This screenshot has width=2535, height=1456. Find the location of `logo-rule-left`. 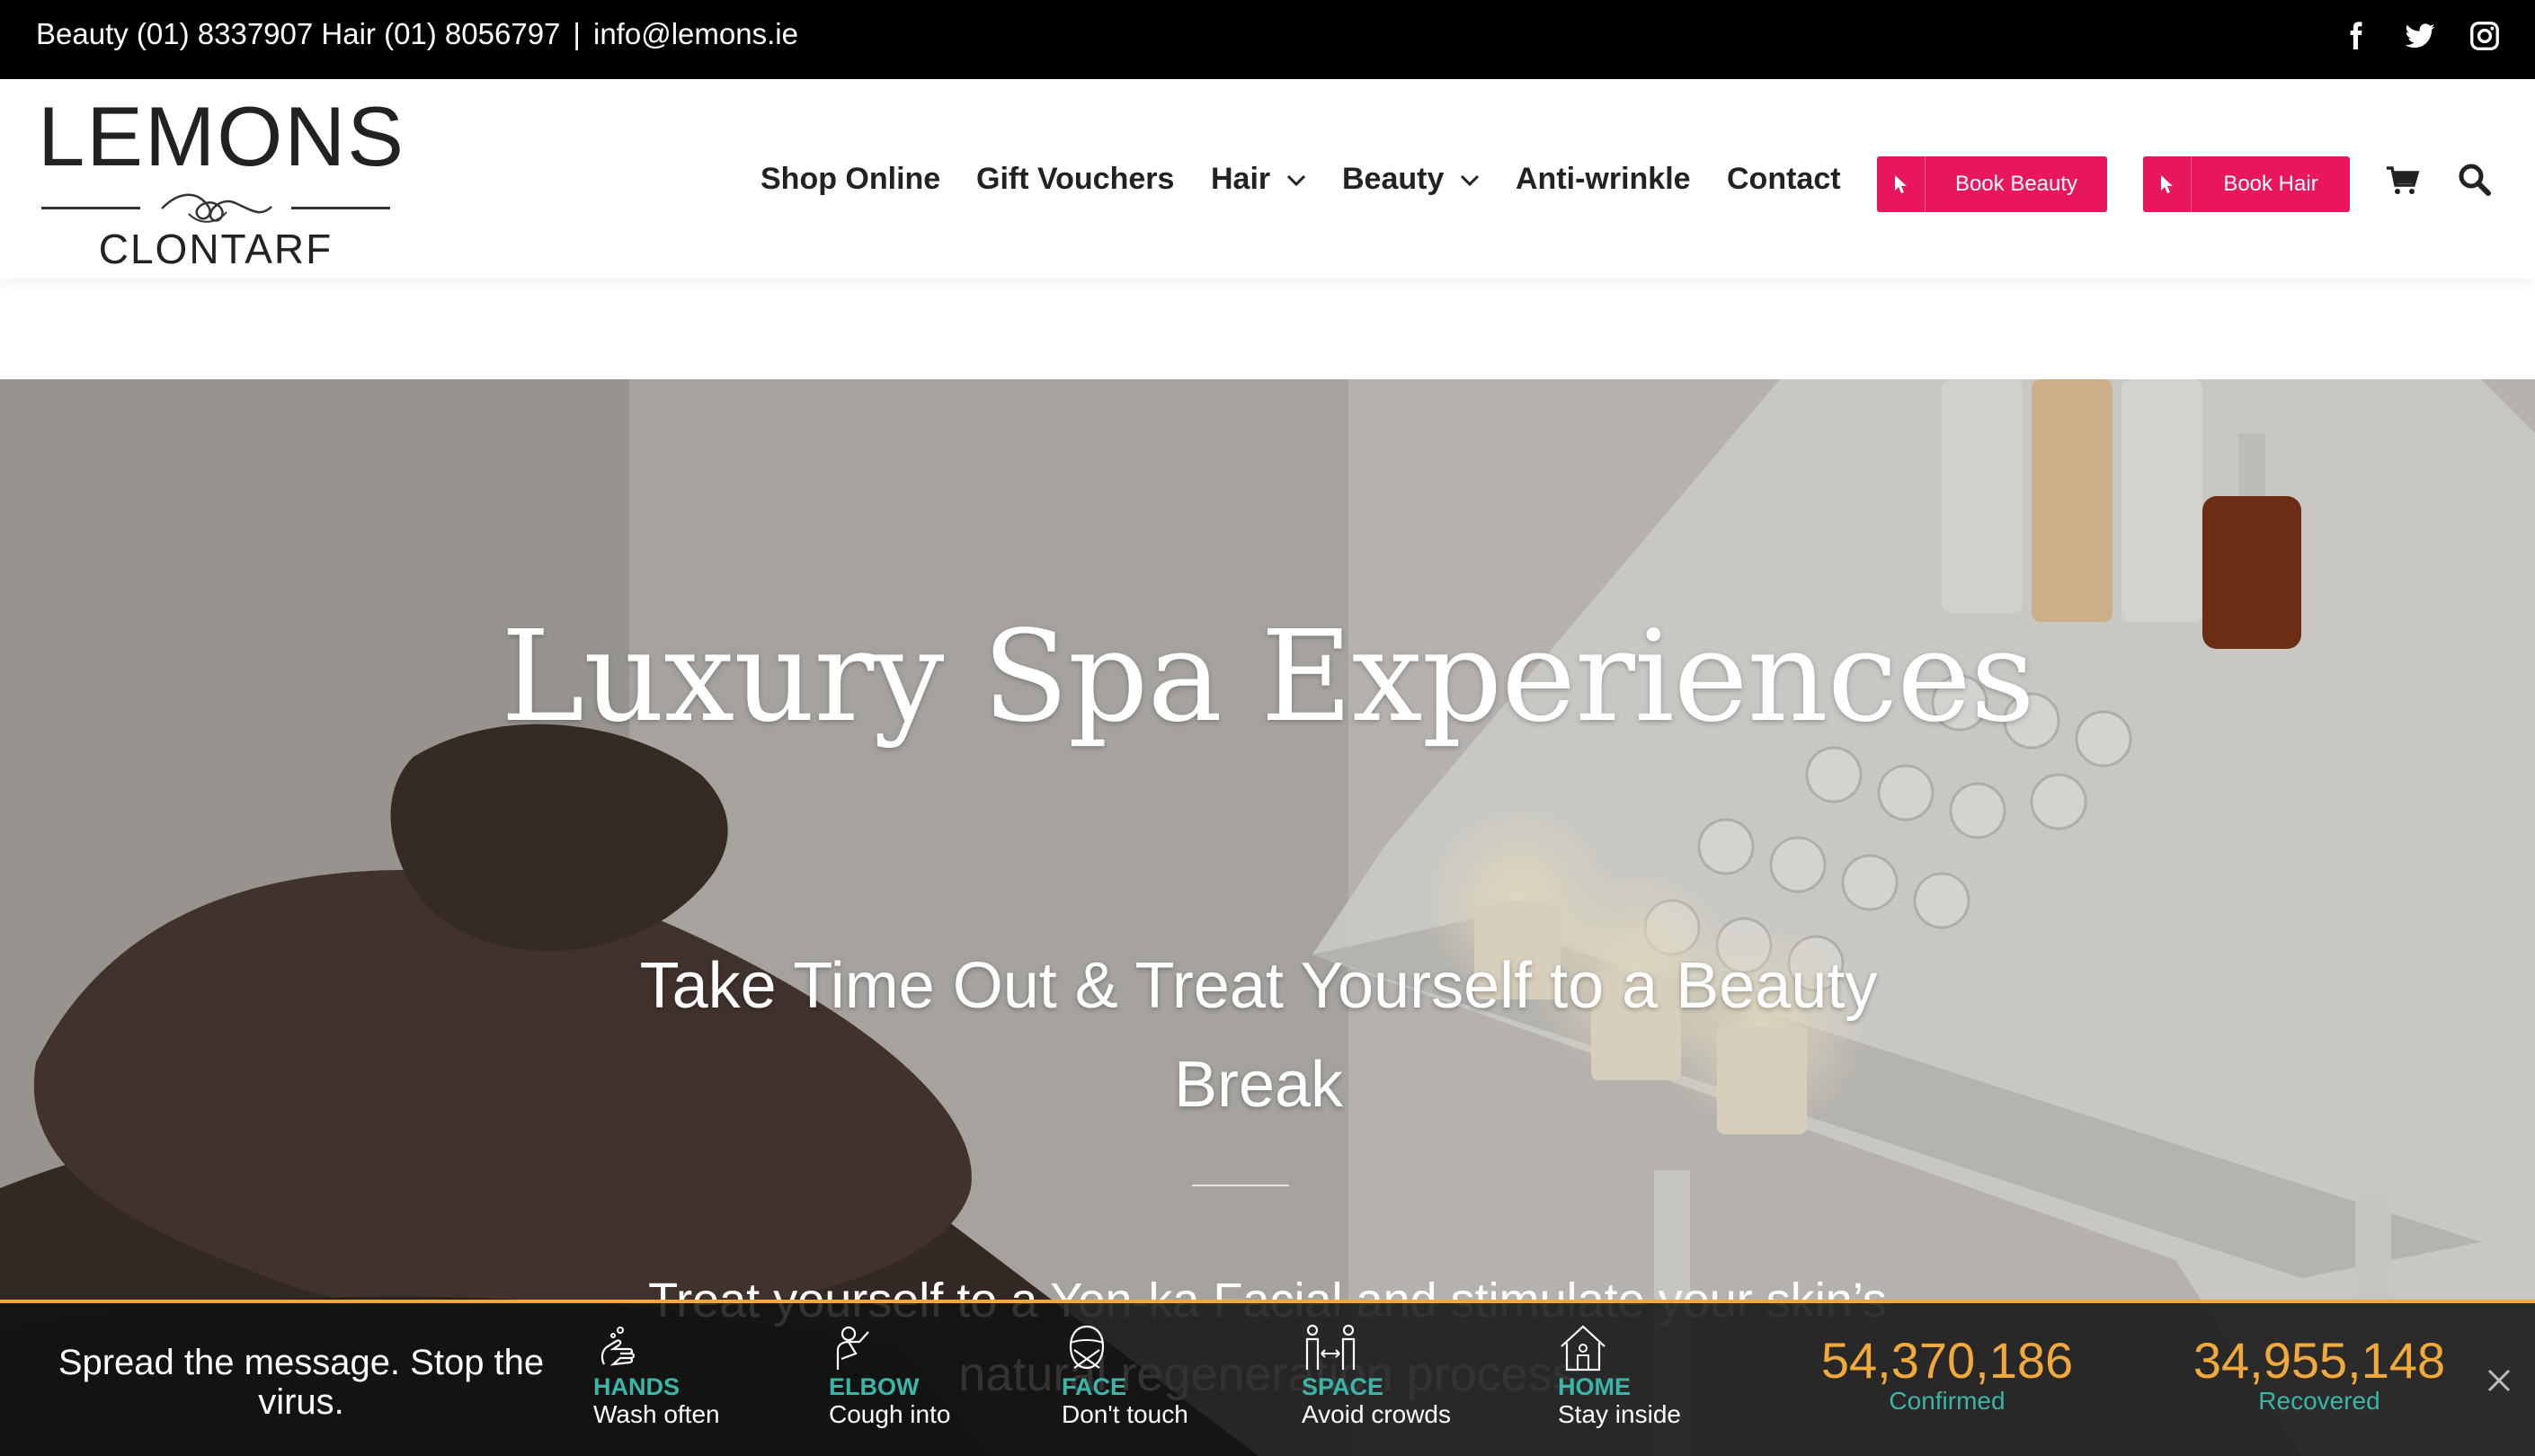

logo-rule-left is located at coordinates (90, 208).